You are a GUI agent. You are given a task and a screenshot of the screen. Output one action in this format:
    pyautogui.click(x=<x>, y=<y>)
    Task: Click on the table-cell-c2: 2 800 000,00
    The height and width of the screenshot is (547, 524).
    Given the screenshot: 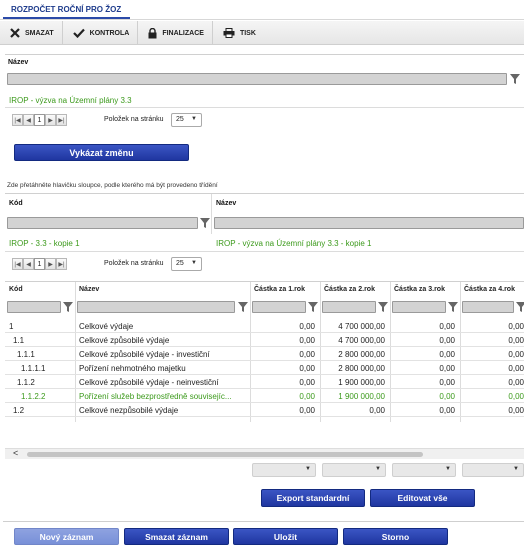 What is the action you would take?
    pyautogui.click(x=361, y=368)
    